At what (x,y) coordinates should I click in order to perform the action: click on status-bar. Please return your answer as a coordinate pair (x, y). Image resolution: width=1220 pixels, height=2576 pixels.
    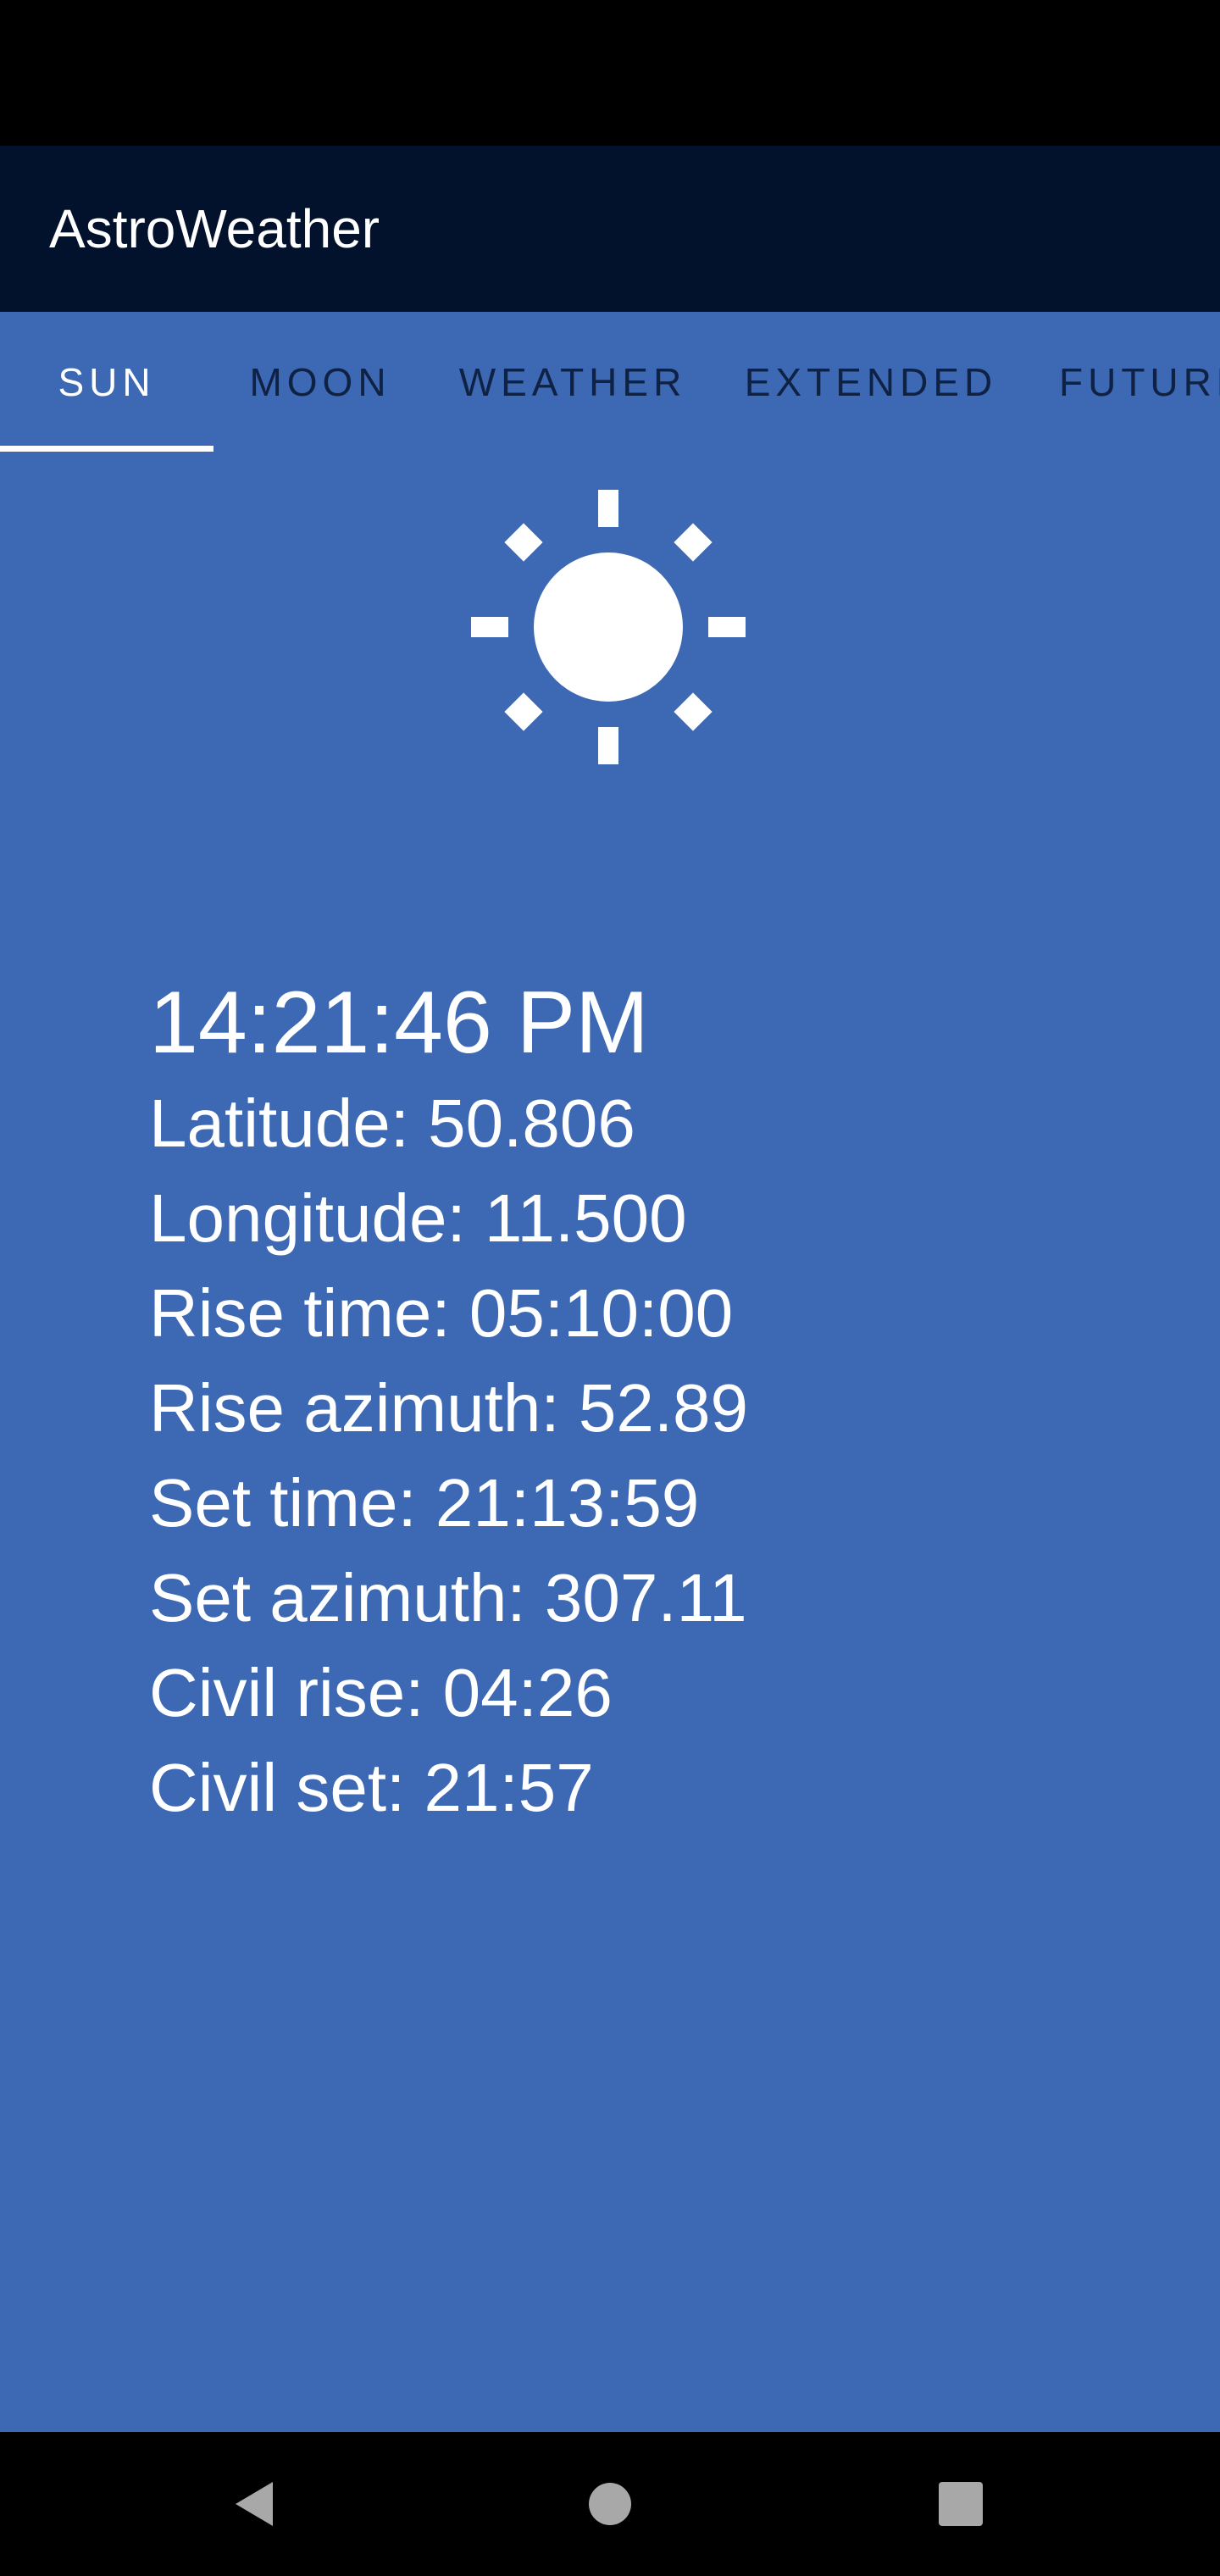
    Looking at the image, I should click on (610, 73).